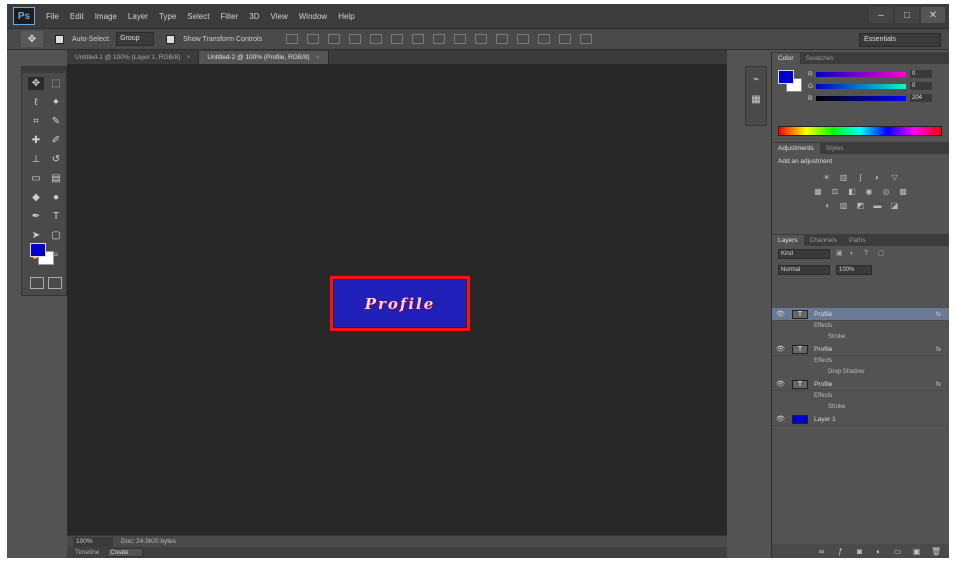 Image resolution: width=956 pixels, height=561 pixels. Describe the element at coordinates (835, 148) in the screenshot. I see `tab-styles: Styles` at that location.